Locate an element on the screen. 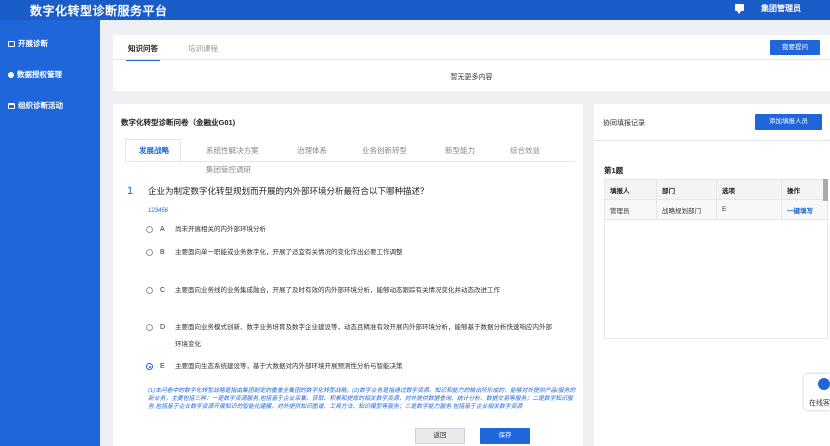 This screenshot has height=446, width=830. sidebar-item-data-auth: 数据授权管理 is located at coordinates (35, 74).